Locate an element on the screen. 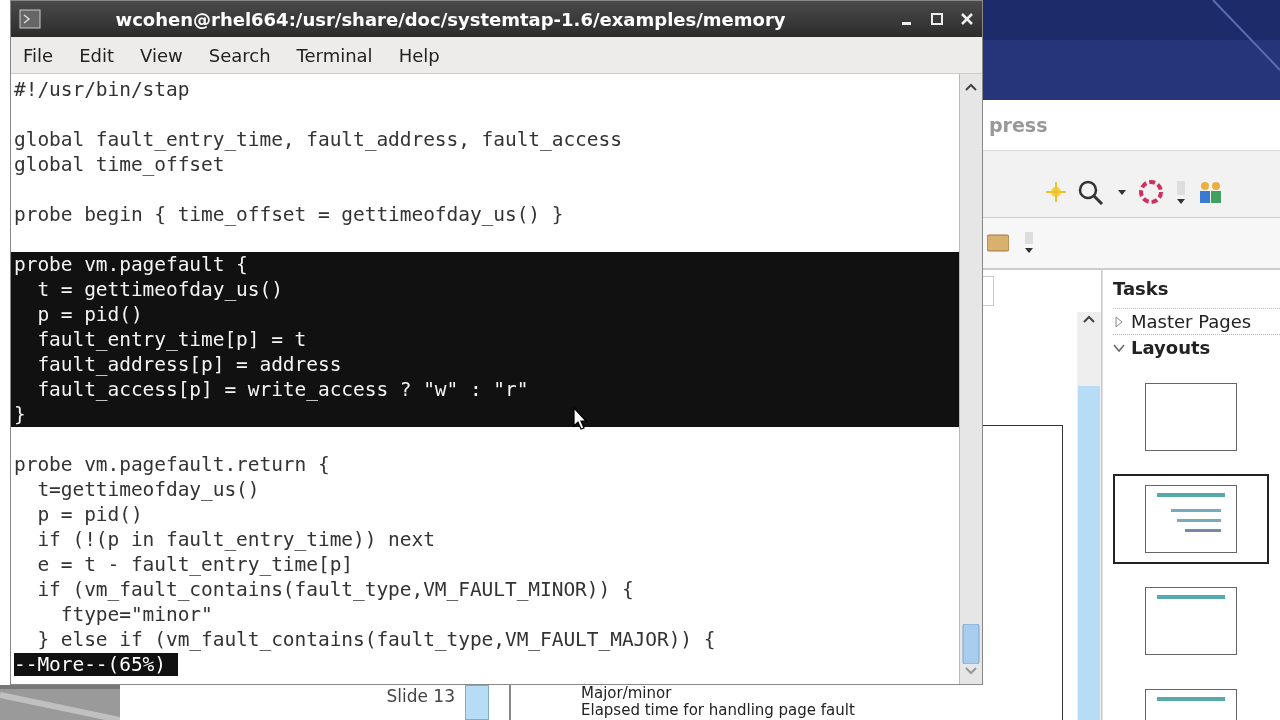 This screenshot has height=720, width=1280. code-line: } else if (vm_fault_contains(fault_type,VM_FAULT_MAJOR)) { is located at coordinates (376, 639).